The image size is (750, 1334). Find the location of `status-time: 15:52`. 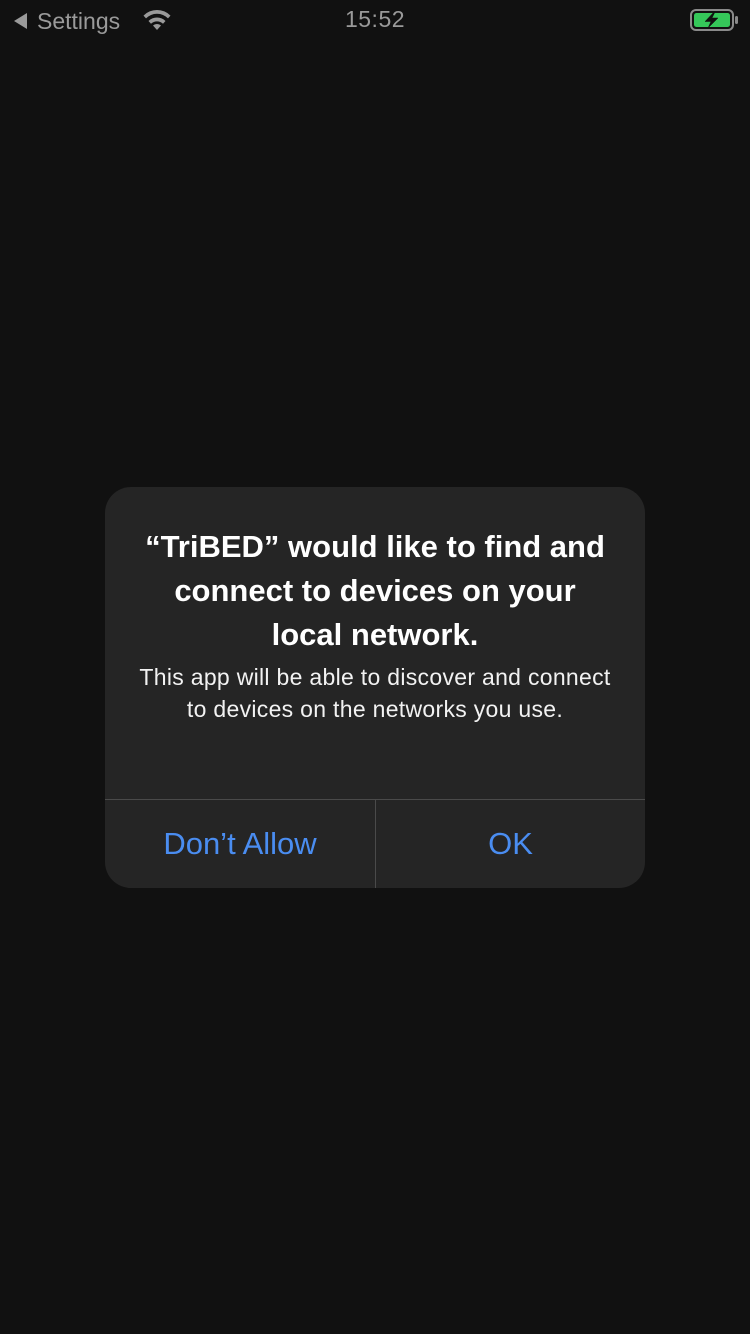

status-time: 15:52 is located at coordinates (375, 19).